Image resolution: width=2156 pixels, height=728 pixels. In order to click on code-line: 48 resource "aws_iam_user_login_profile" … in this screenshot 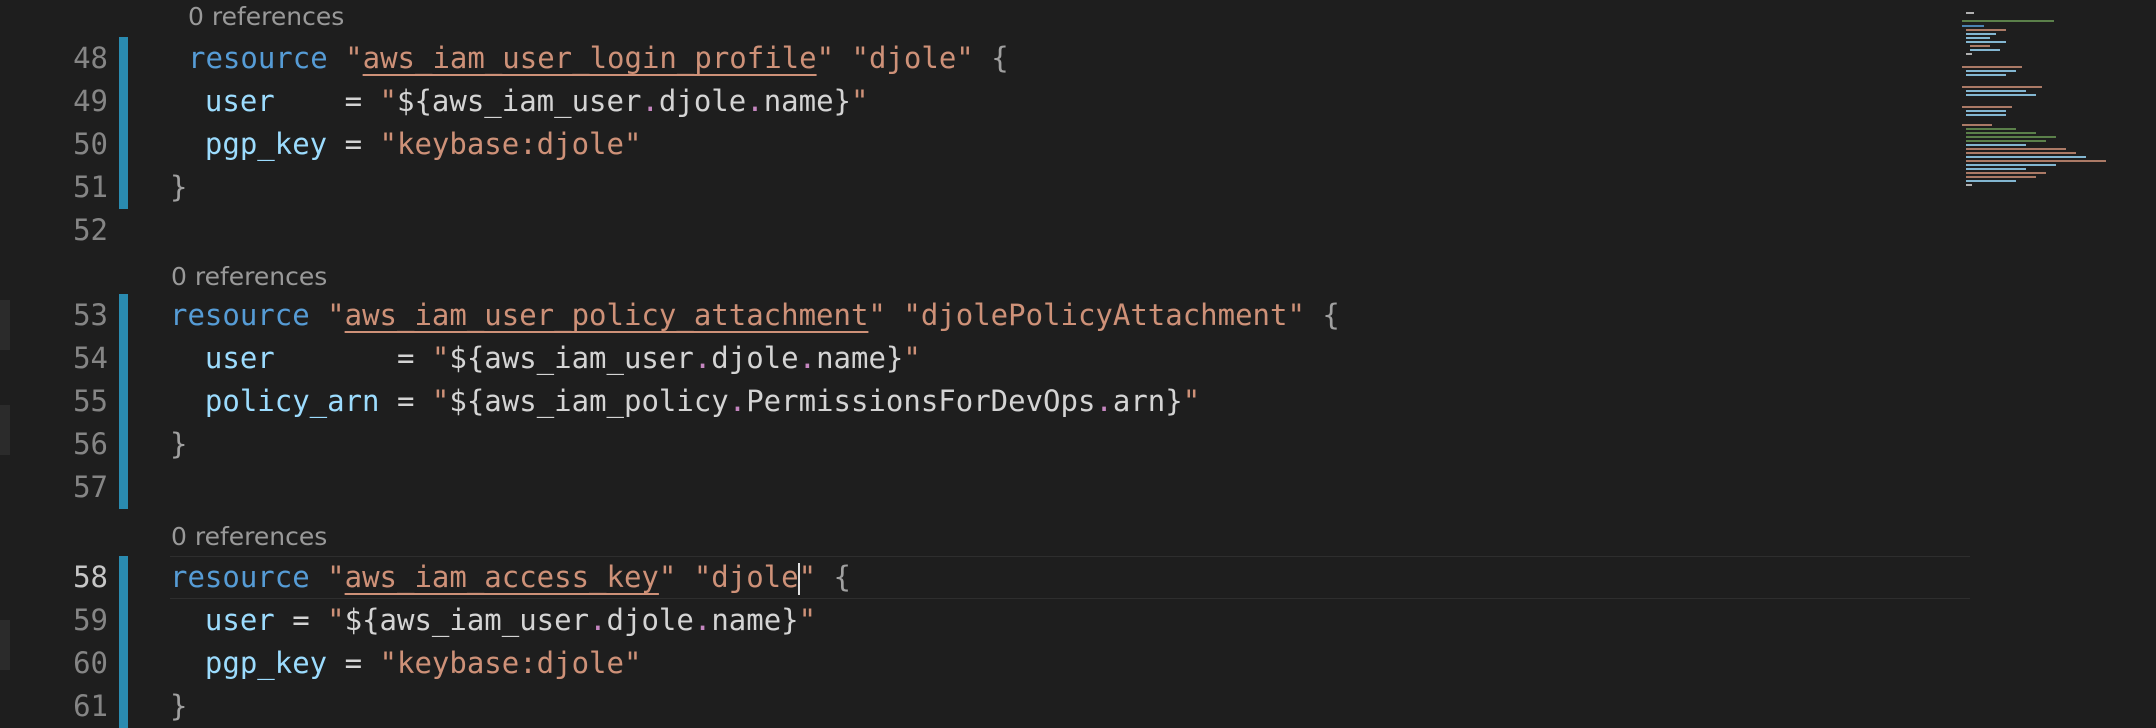, I will do `click(985, 58)`.